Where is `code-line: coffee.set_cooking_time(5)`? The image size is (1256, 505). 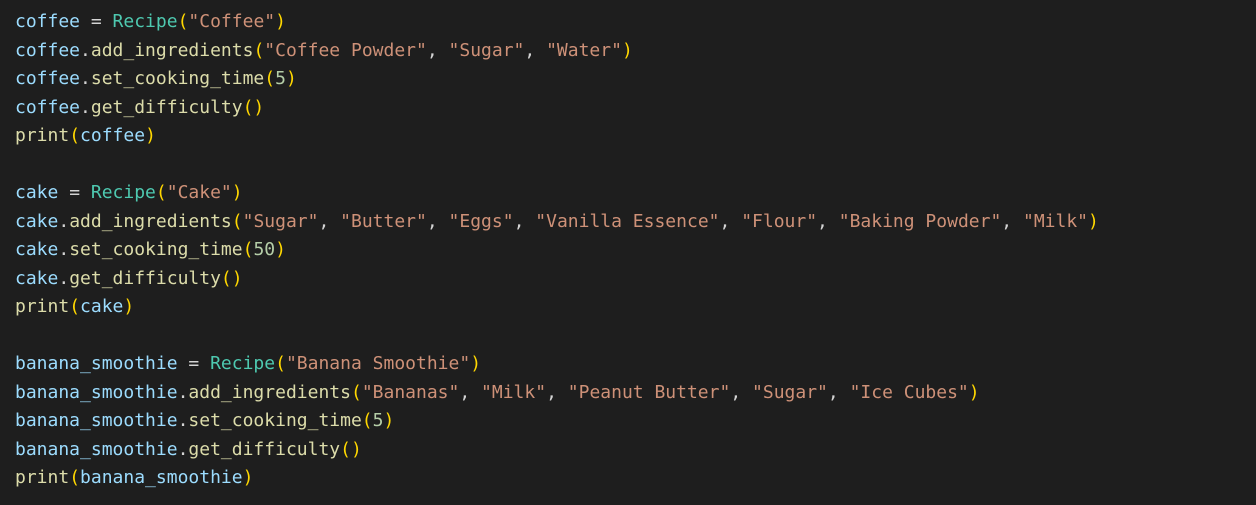 code-line: coffee.set_cooking_time(5) is located at coordinates (635, 79).